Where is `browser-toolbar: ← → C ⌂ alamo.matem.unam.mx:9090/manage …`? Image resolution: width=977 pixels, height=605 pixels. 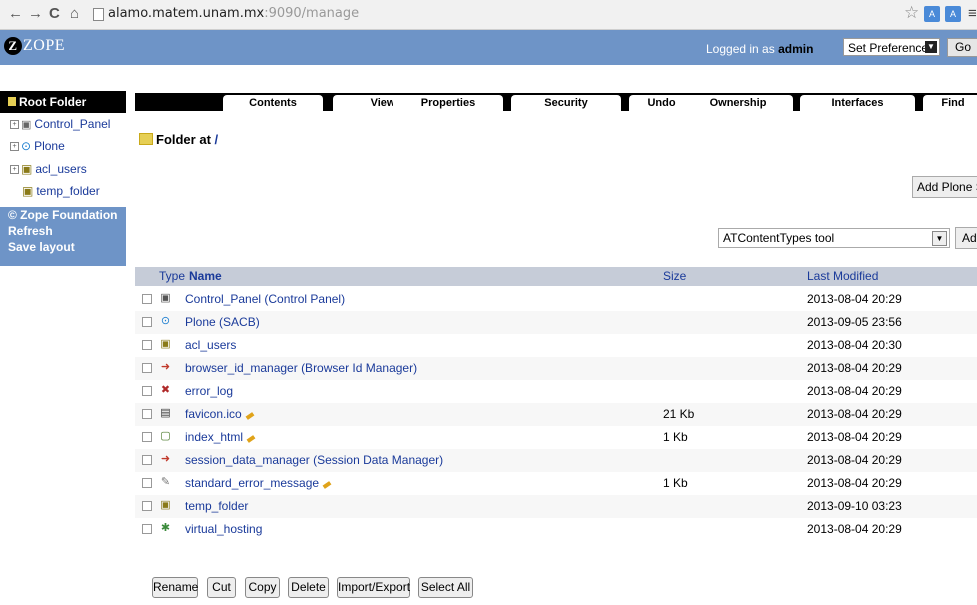 browser-toolbar: ← → C ⌂ alamo.matem.unam.mx:9090/manage … is located at coordinates (488, 15).